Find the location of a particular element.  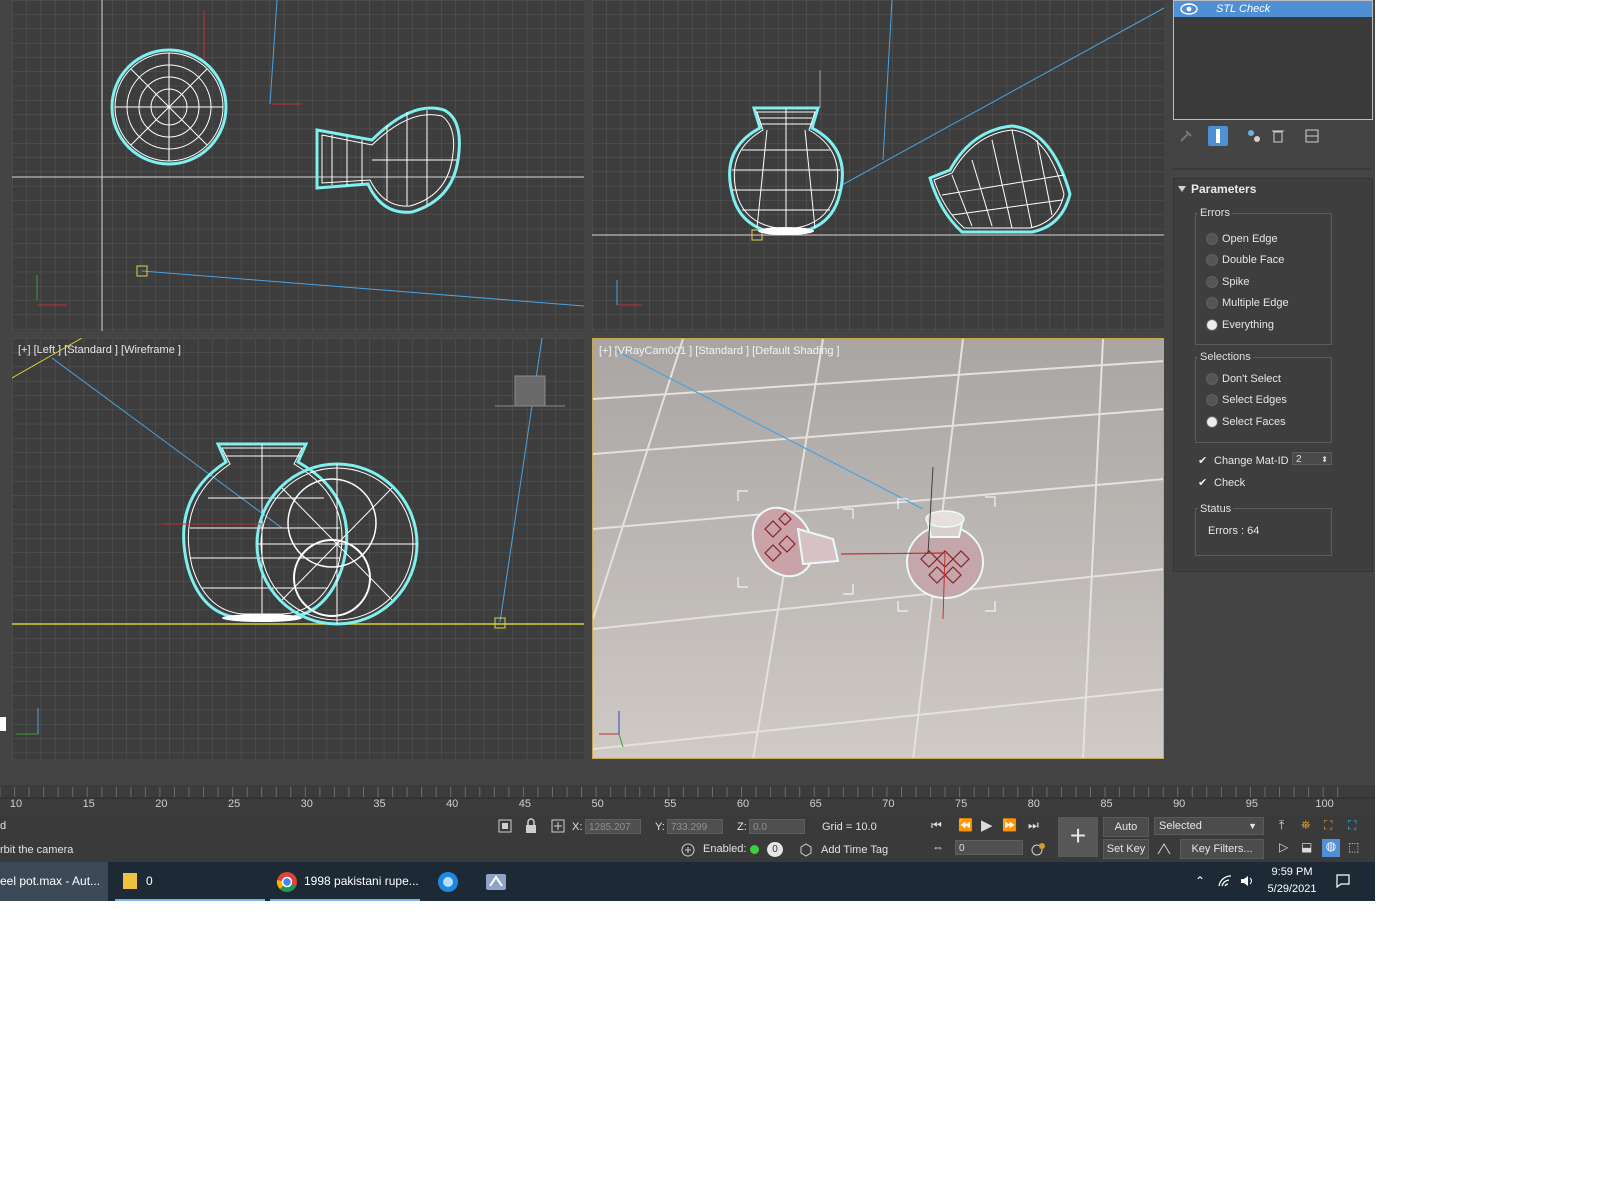

radio-select-edges is located at coordinates (1212, 400).